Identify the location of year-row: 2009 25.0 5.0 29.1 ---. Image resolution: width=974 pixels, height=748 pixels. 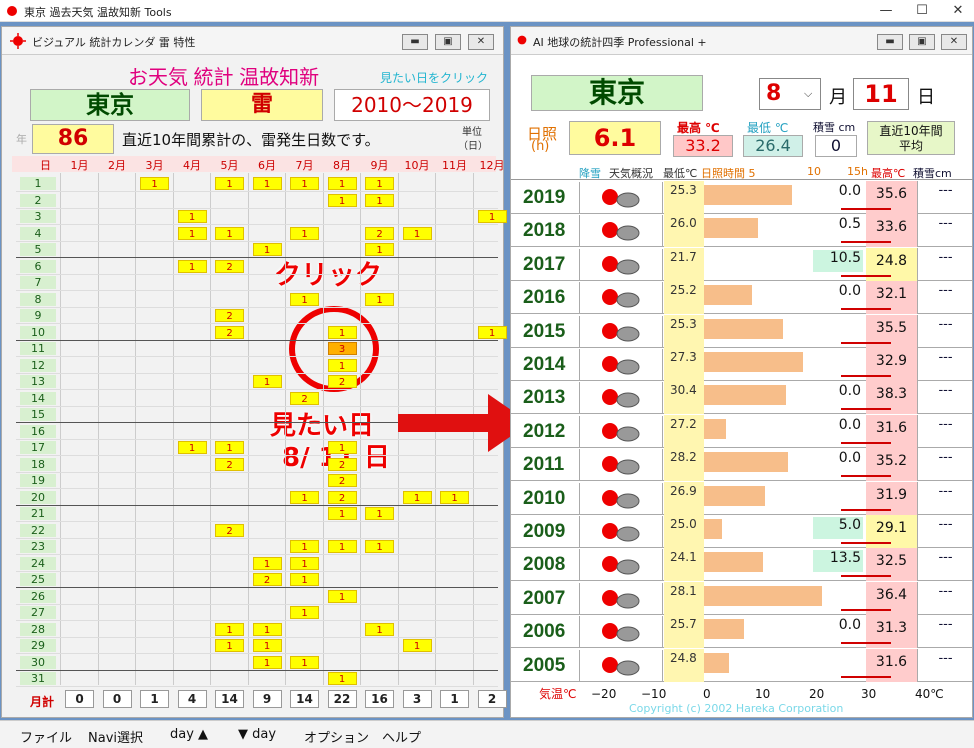
(742, 531).